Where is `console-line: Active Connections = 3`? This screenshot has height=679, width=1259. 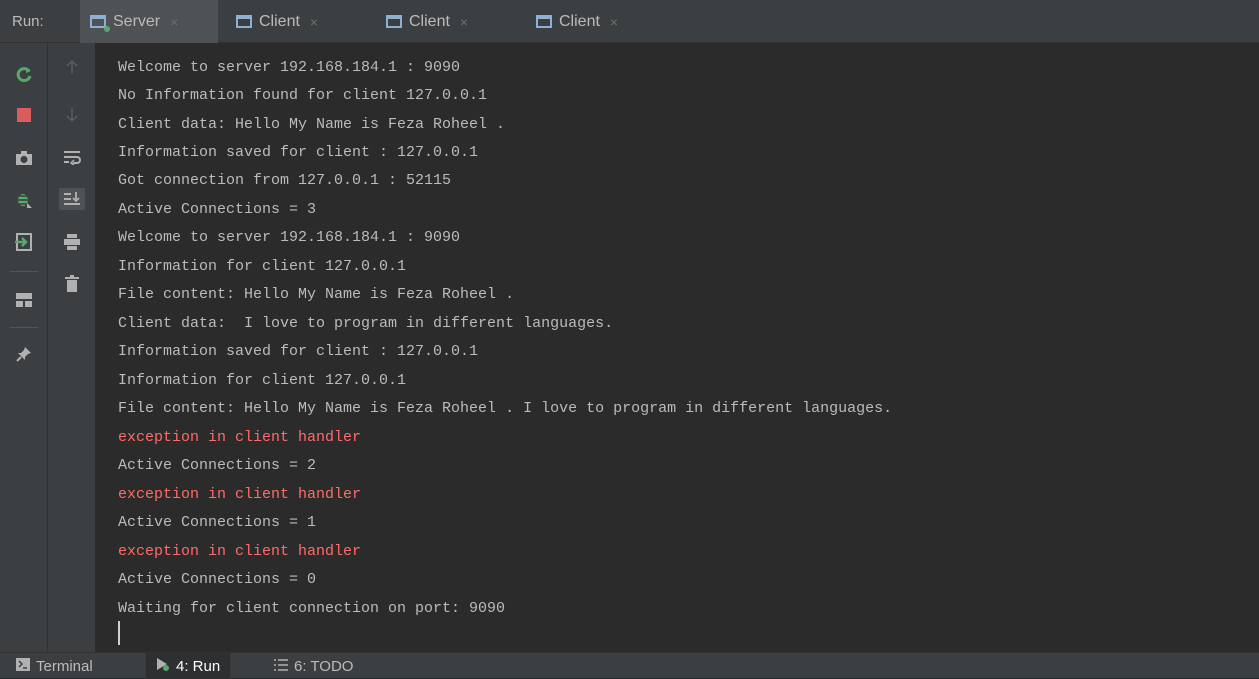 console-line: Active Connections = 3 is located at coordinates (217, 209).